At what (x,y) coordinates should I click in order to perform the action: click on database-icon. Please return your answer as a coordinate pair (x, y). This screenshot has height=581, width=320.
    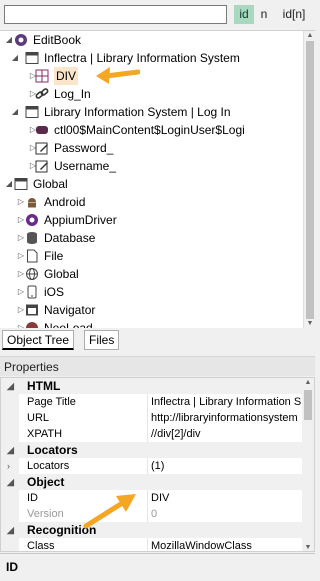
    Looking at the image, I should click on (32, 238).